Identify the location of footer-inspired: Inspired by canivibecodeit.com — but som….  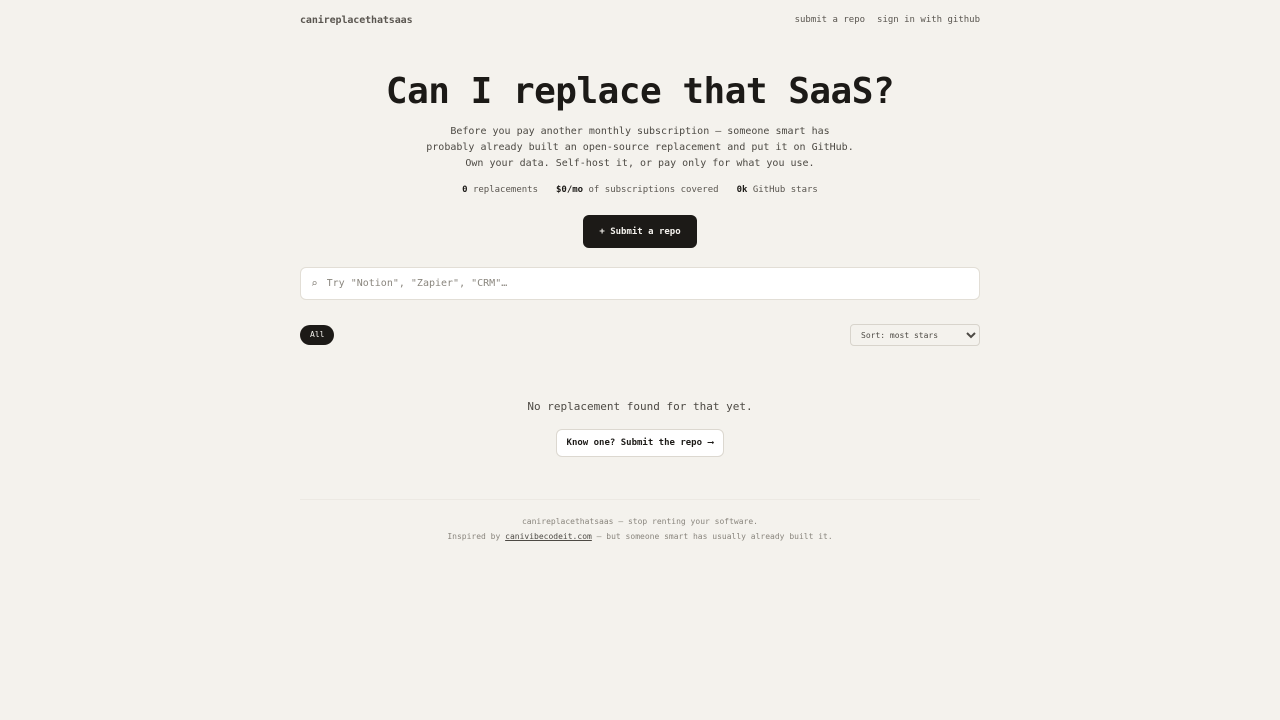
(640, 536).